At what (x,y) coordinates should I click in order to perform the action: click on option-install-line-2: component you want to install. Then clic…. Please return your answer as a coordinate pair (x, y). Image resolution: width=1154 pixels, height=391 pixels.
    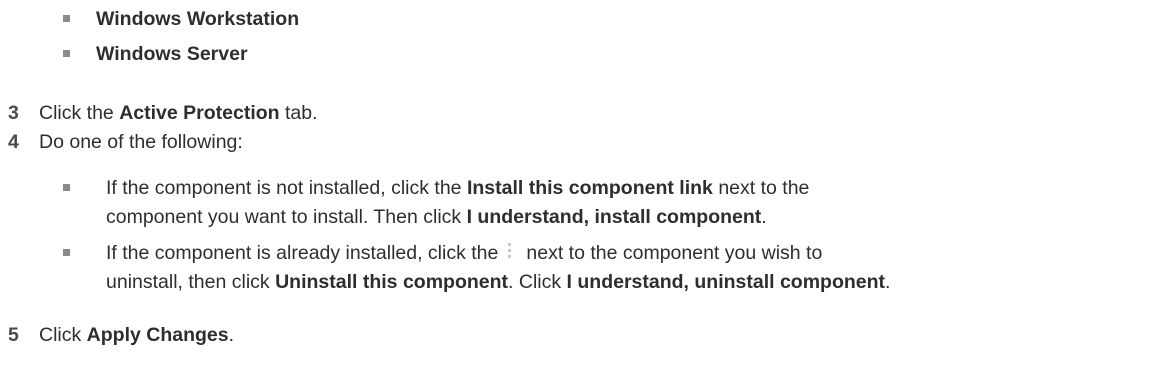
    Looking at the image, I should click on (436, 217).